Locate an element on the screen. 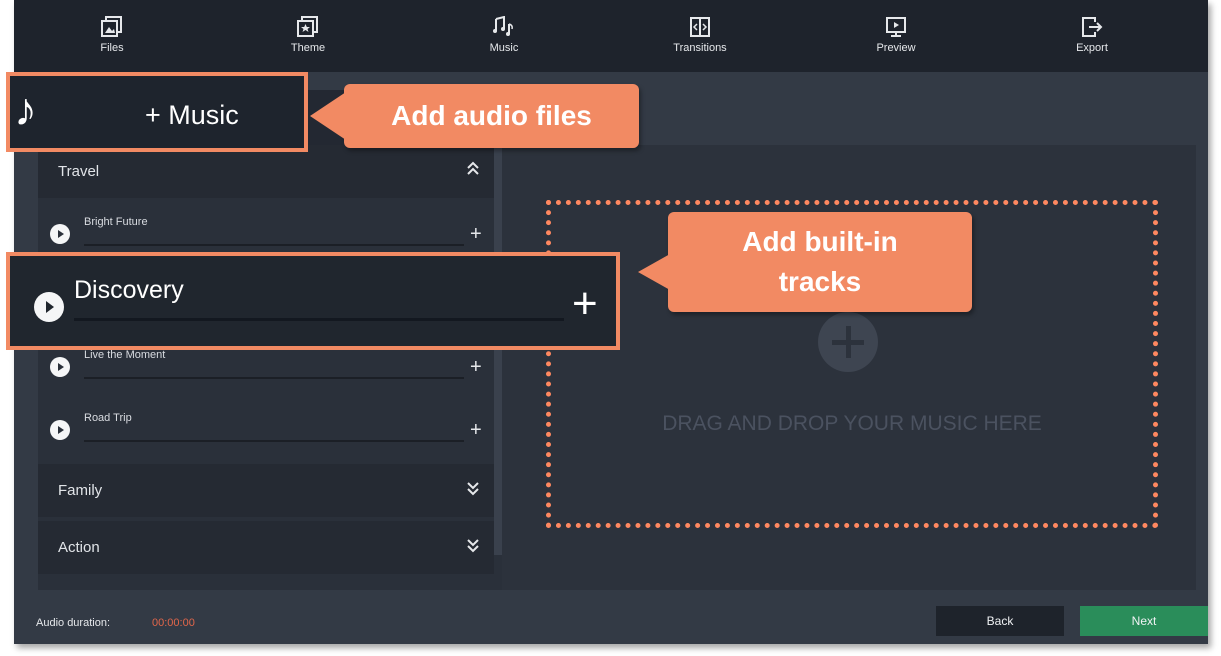 The width and height of the screenshot is (1221, 656). toolbar-music-button: Music is located at coordinates (504, 36).